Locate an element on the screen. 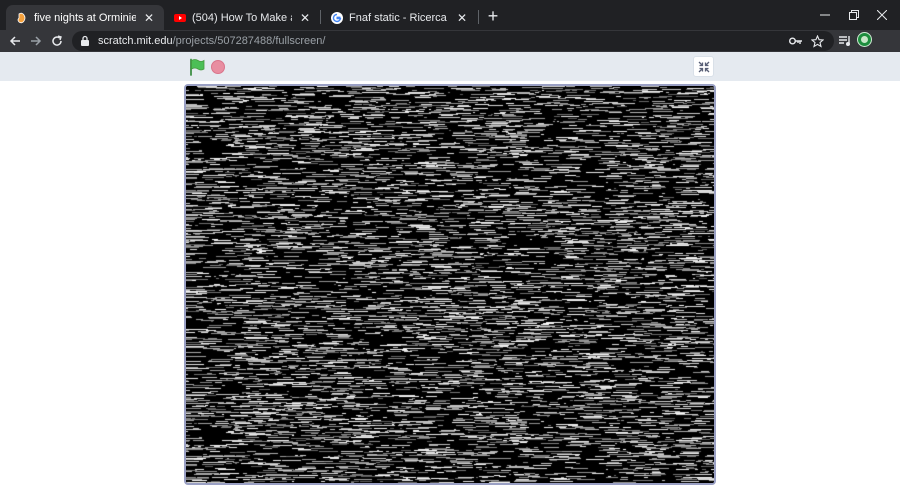 This screenshot has height=487, width=900. key-icon is located at coordinates (795, 41).